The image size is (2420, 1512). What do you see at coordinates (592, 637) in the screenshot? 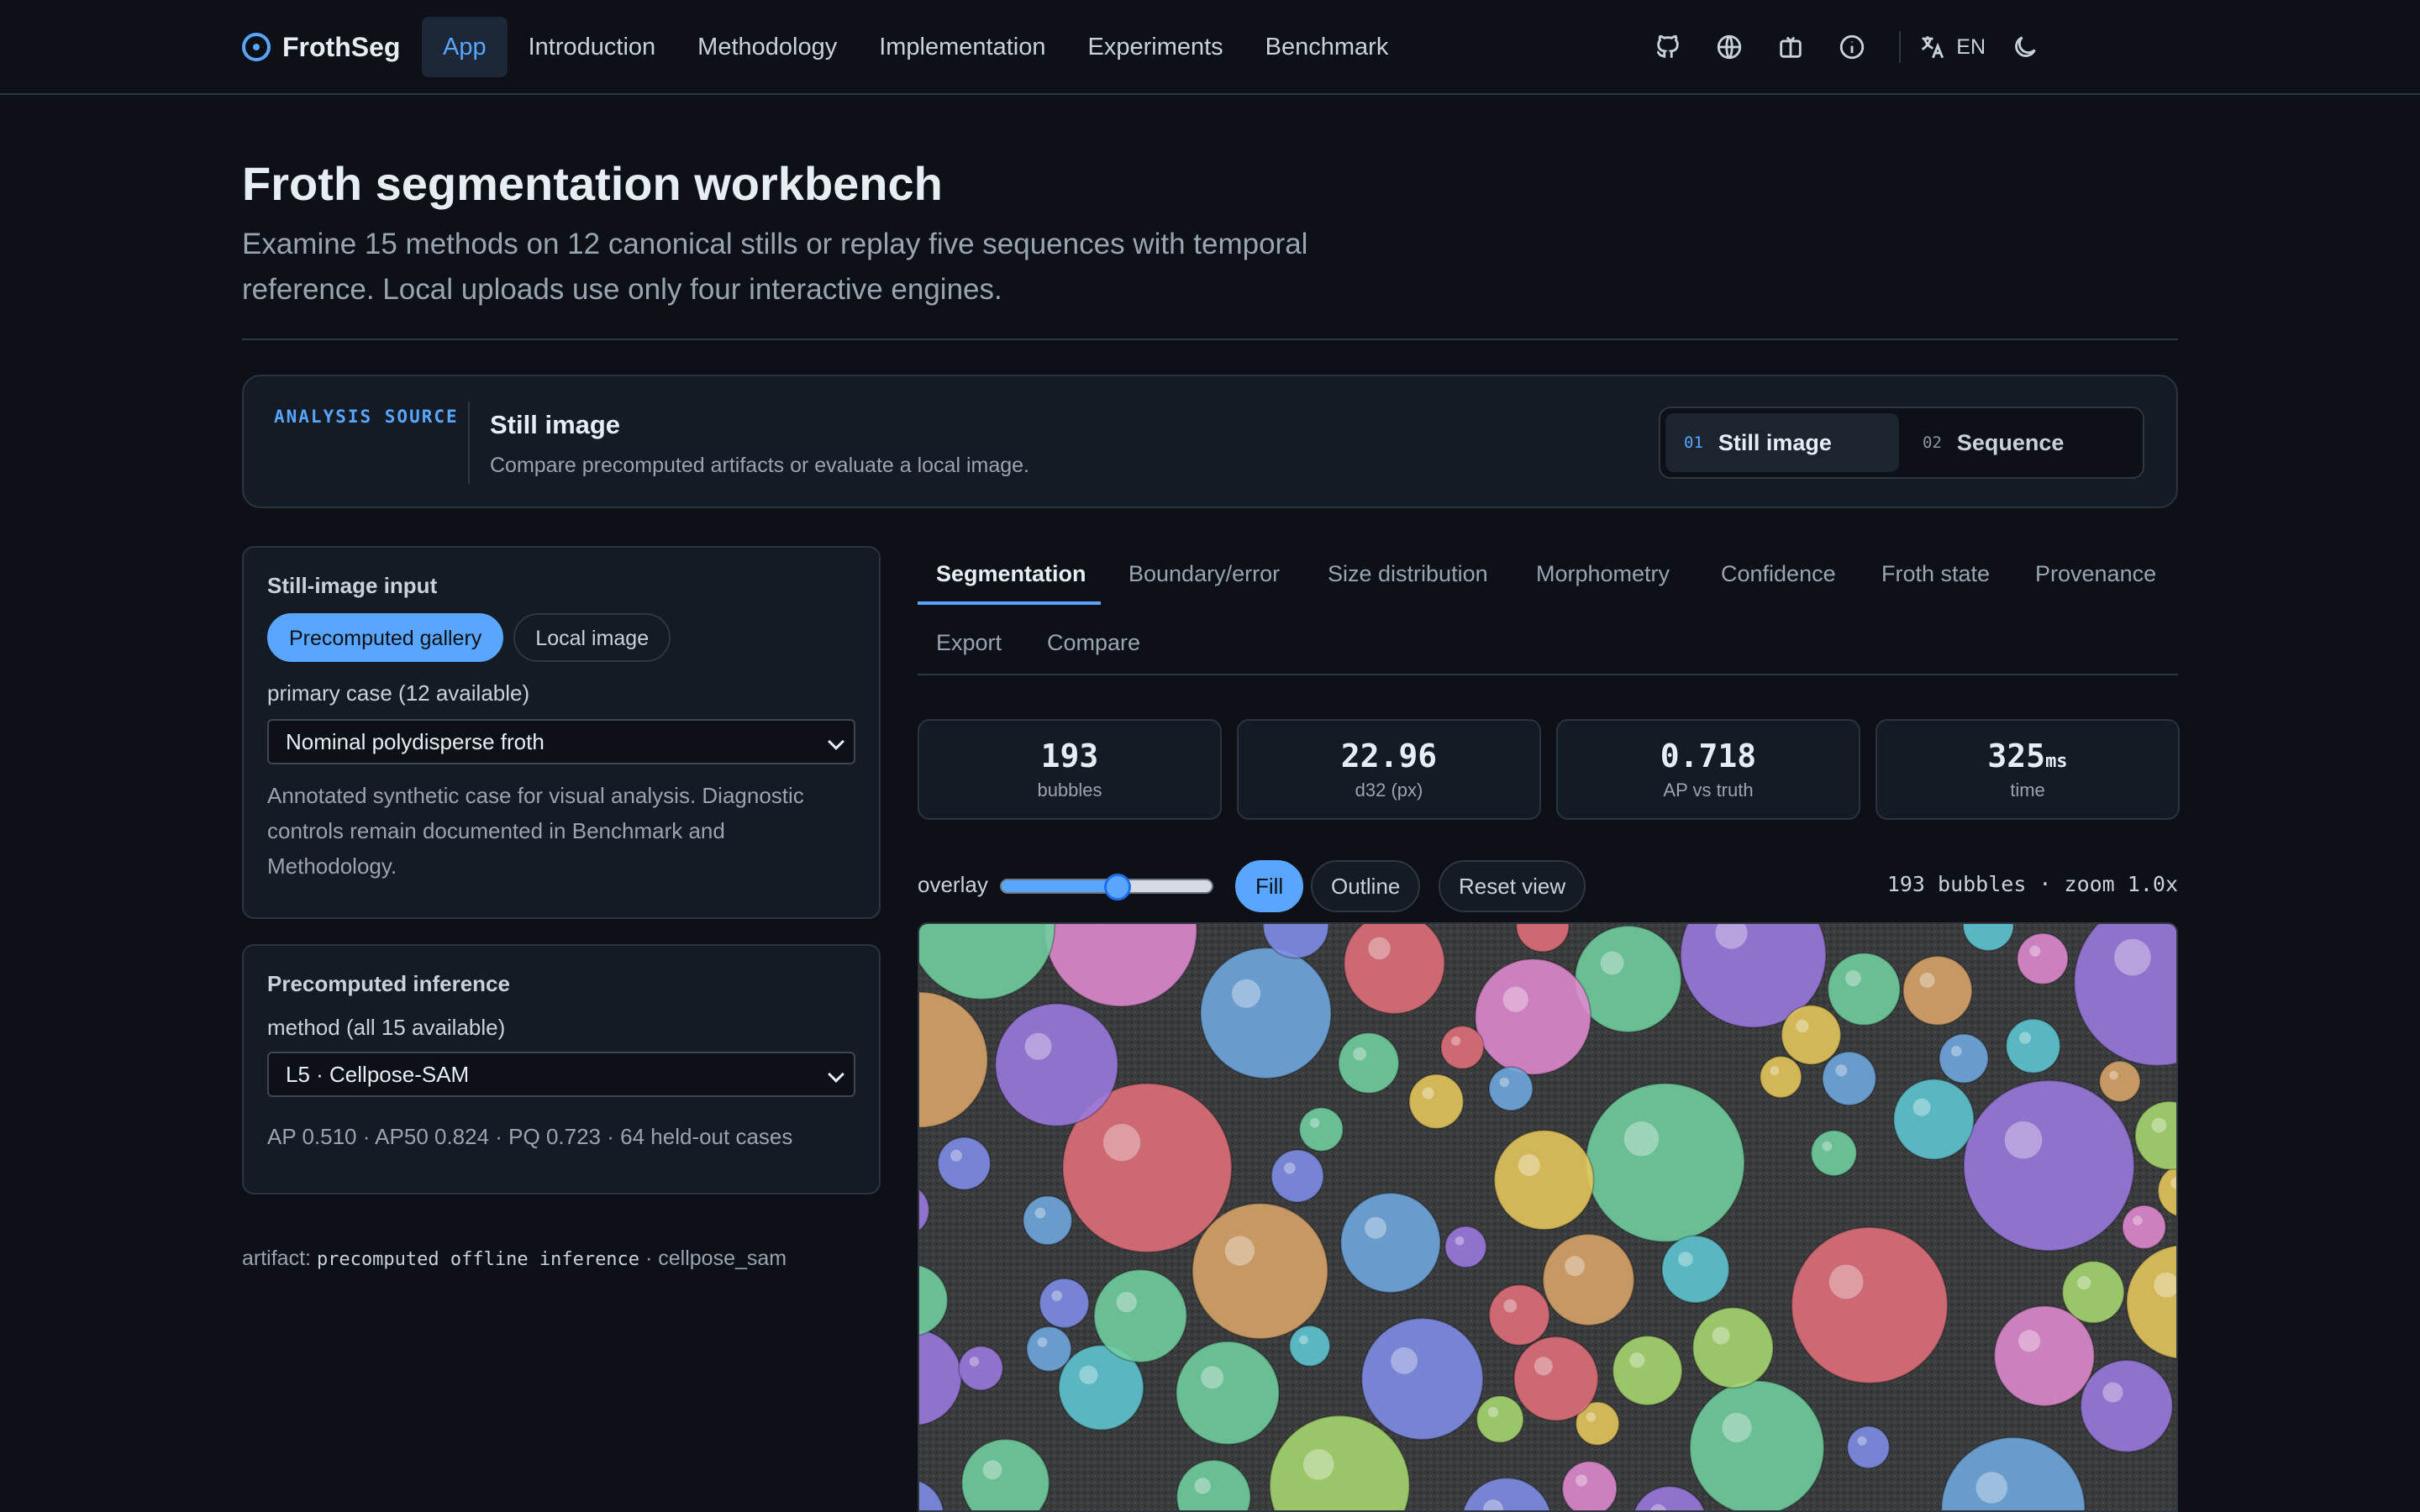
I see `local-image-button: Local image` at bounding box center [592, 637].